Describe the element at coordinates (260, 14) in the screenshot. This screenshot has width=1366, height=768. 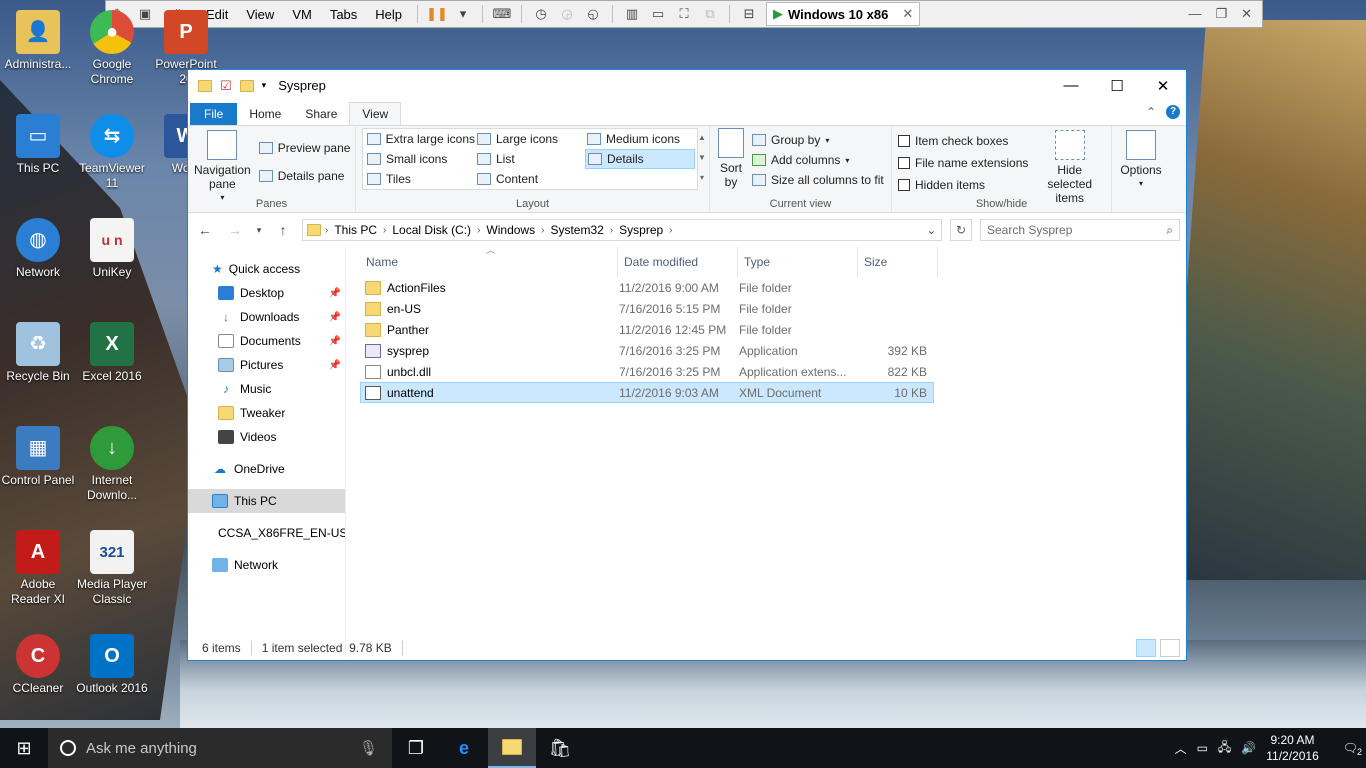
I see `vm-menu-view: View` at that location.